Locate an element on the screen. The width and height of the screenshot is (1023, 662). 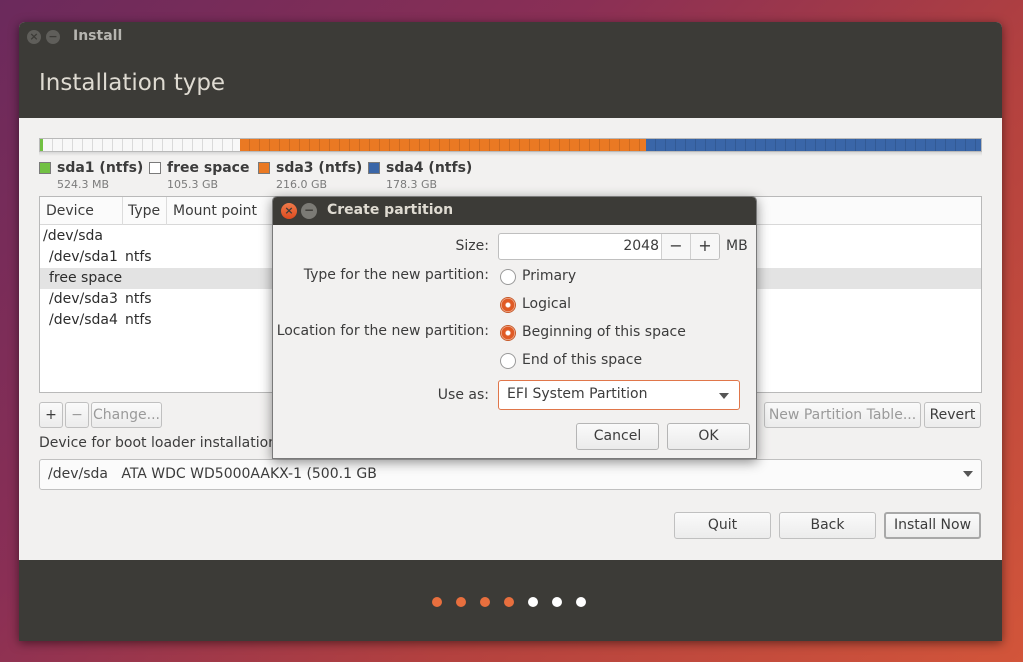
row-device: /dev/sda4 is located at coordinates (83, 320).